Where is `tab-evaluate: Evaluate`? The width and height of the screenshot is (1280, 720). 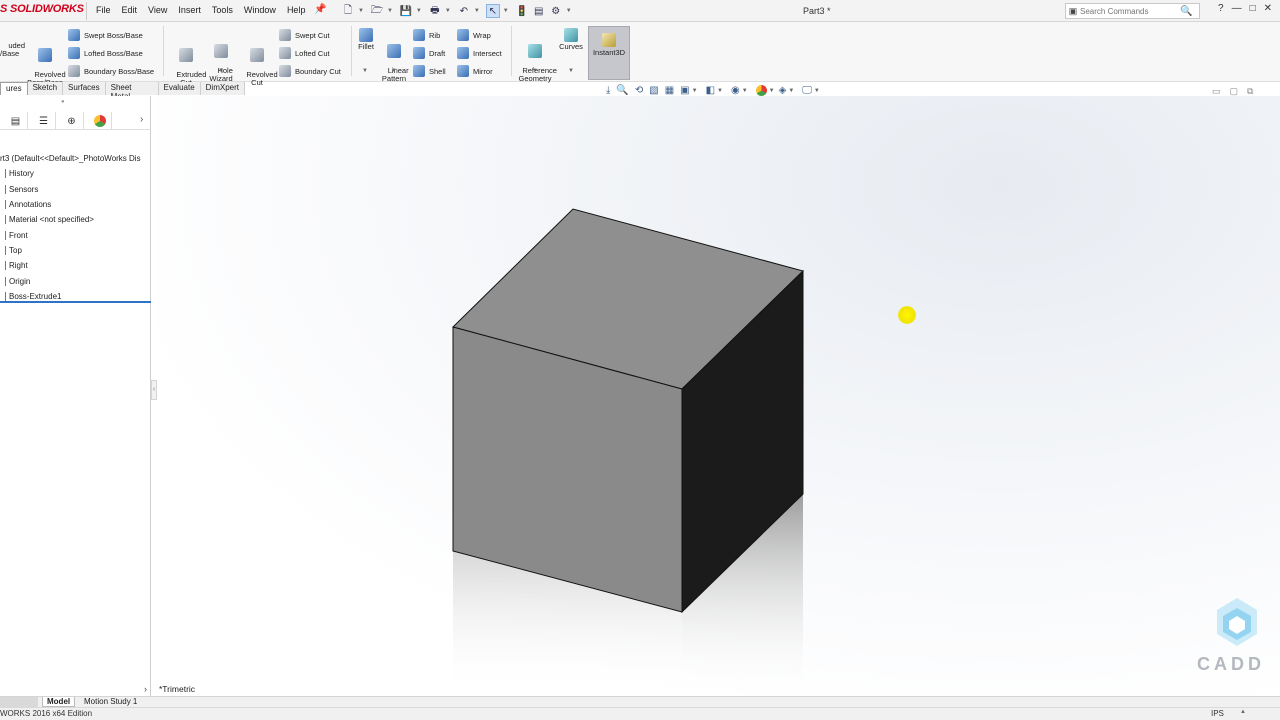 tab-evaluate: Evaluate is located at coordinates (179, 88).